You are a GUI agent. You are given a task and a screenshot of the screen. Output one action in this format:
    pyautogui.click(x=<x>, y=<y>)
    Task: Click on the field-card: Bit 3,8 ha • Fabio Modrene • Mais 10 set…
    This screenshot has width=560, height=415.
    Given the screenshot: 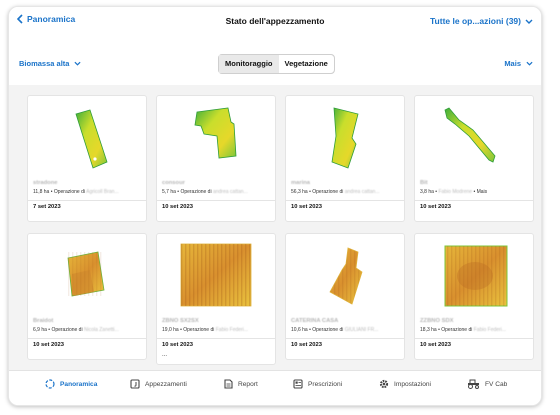 What is the action you would take?
    pyautogui.click(x=474, y=158)
    